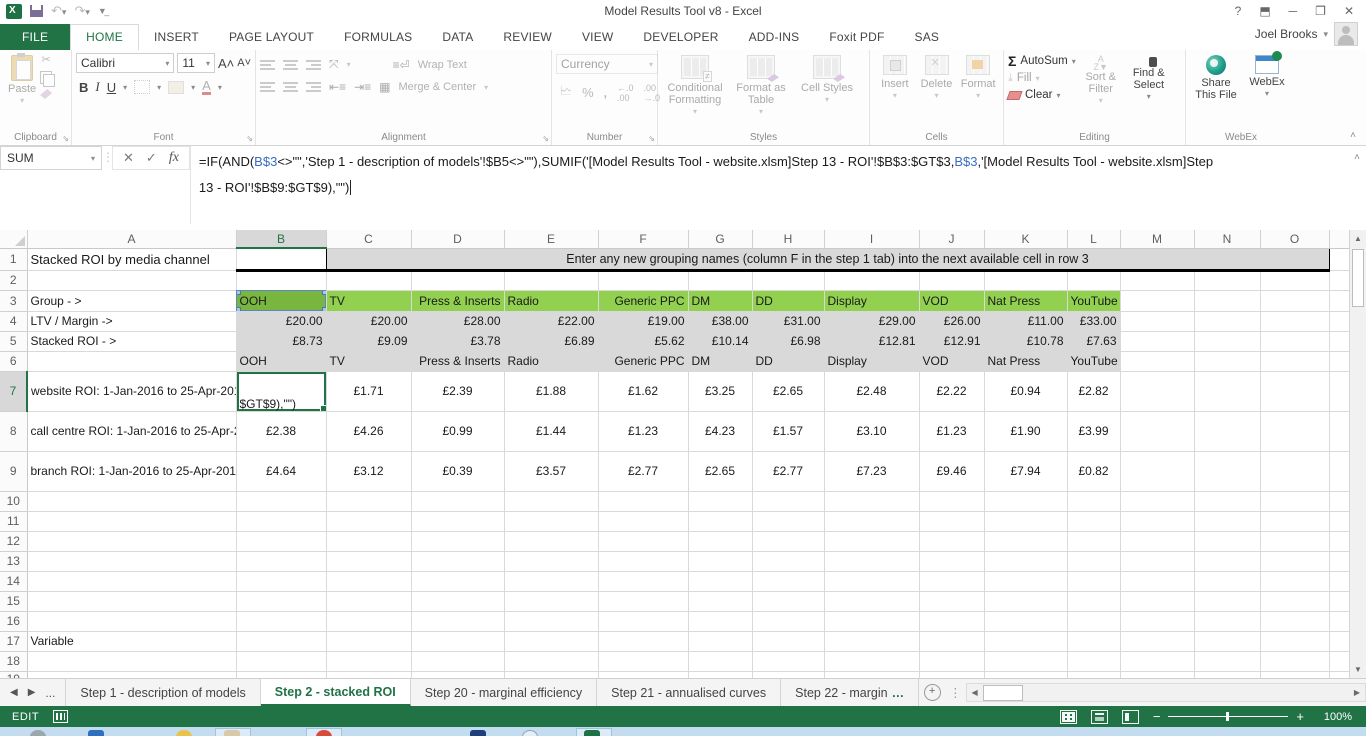 The height and width of the screenshot is (736, 1366). Describe the element at coordinates (362, 87) in the screenshot. I see `increase-indent-icon: ⇥≡` at that location.